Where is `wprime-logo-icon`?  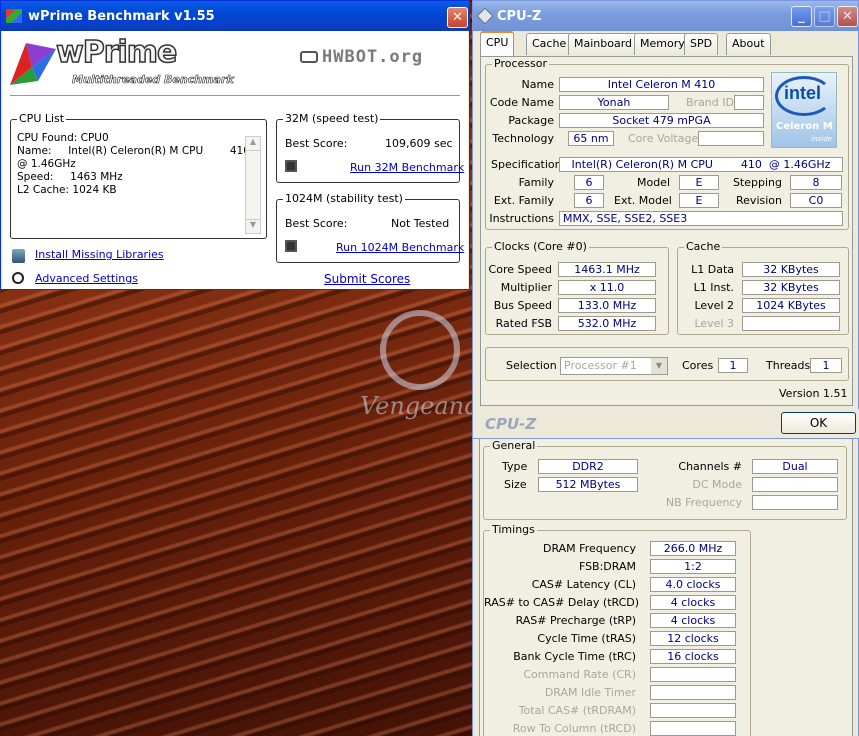
wprime-logo-icon is located at coordinates (33, 64).